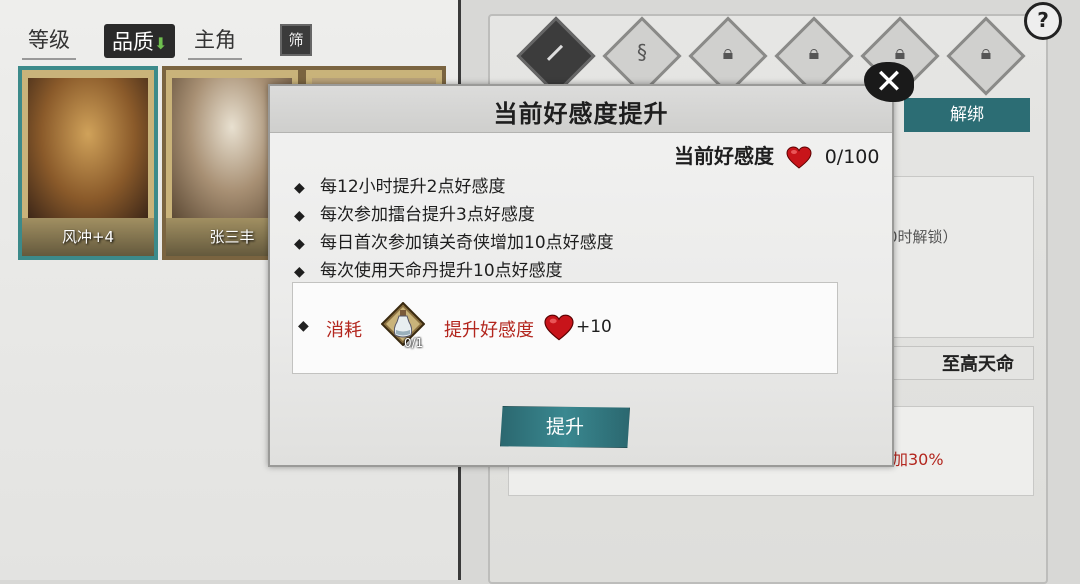 Image resolution: width=1080 pixels, height=584 pixels. What do you see at coordinates (923, 237) in the screenshot?
I see `unlock-hint: 0时解锁）` at bounding box center [923, 237].